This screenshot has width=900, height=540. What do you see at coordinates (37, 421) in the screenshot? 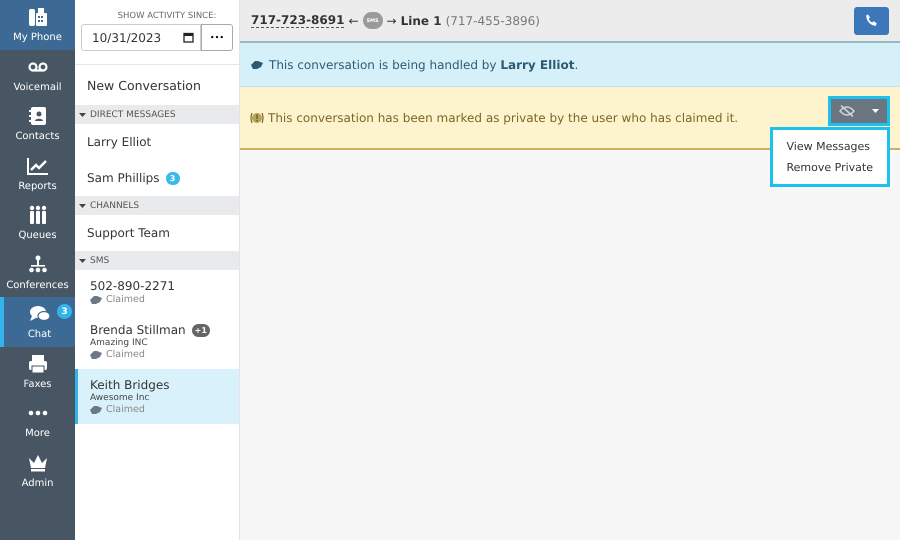
I see `nav-item: More` at bounding box center [37, 421].